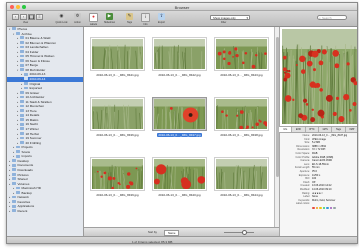 The height and width of the screenshot is (250, 359). I want to click on sidebar-item-label: 2010-06-14, so click(37, 79).